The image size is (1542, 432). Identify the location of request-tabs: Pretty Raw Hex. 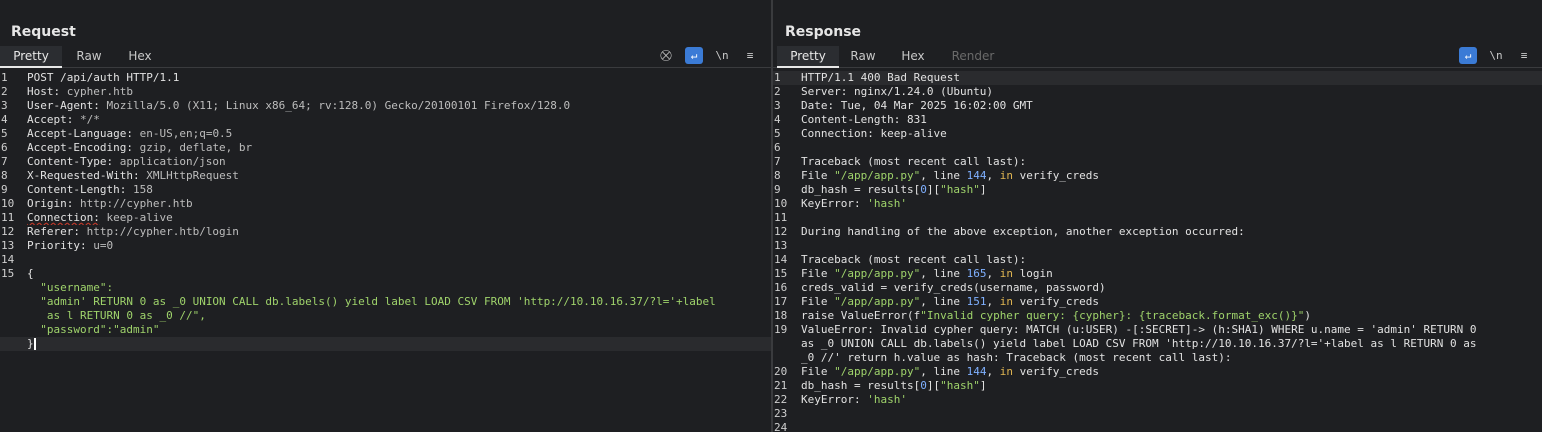
(385, 57).